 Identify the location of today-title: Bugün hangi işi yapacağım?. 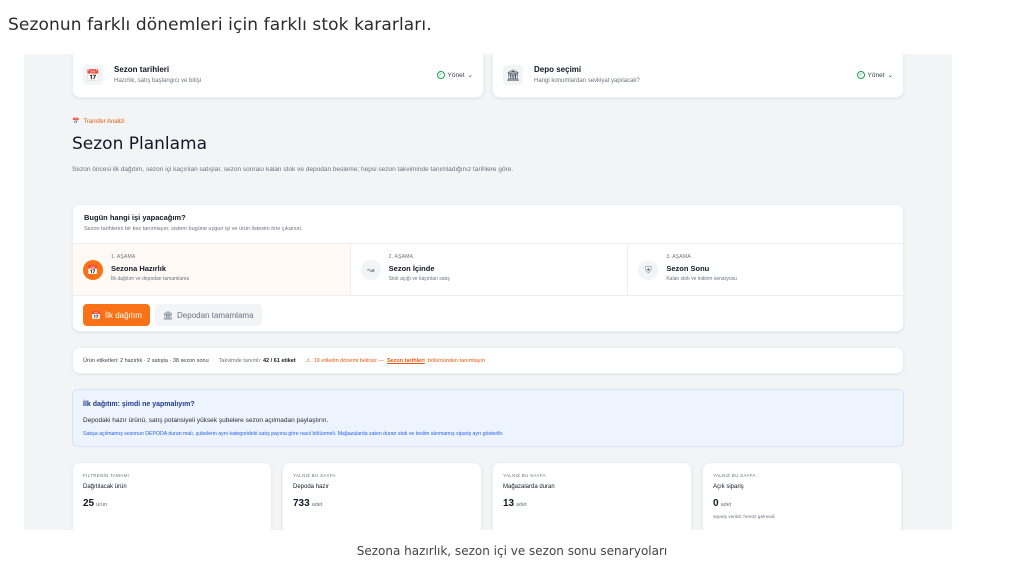
(135, 217).